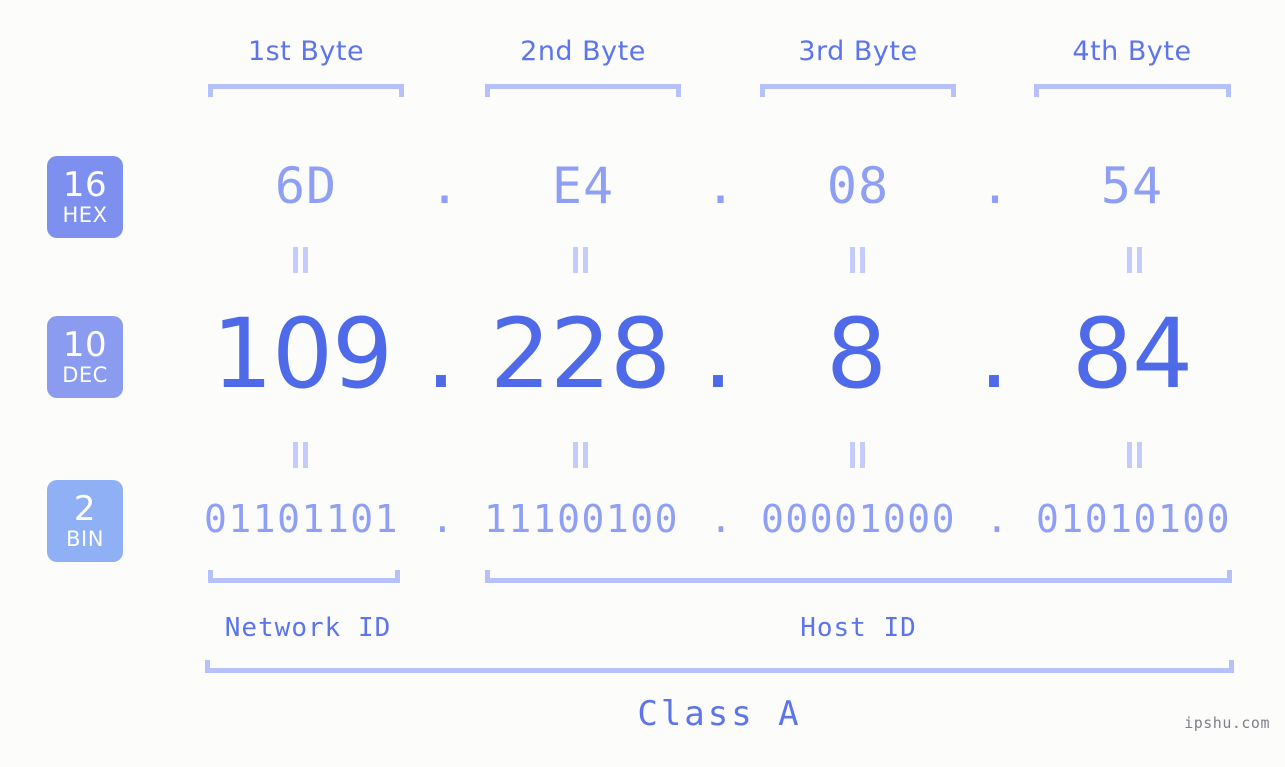 The width and height of the screenshot is (1285, 767). I want to click on base-badge-hex: 16 HEX, so click(85, 197).